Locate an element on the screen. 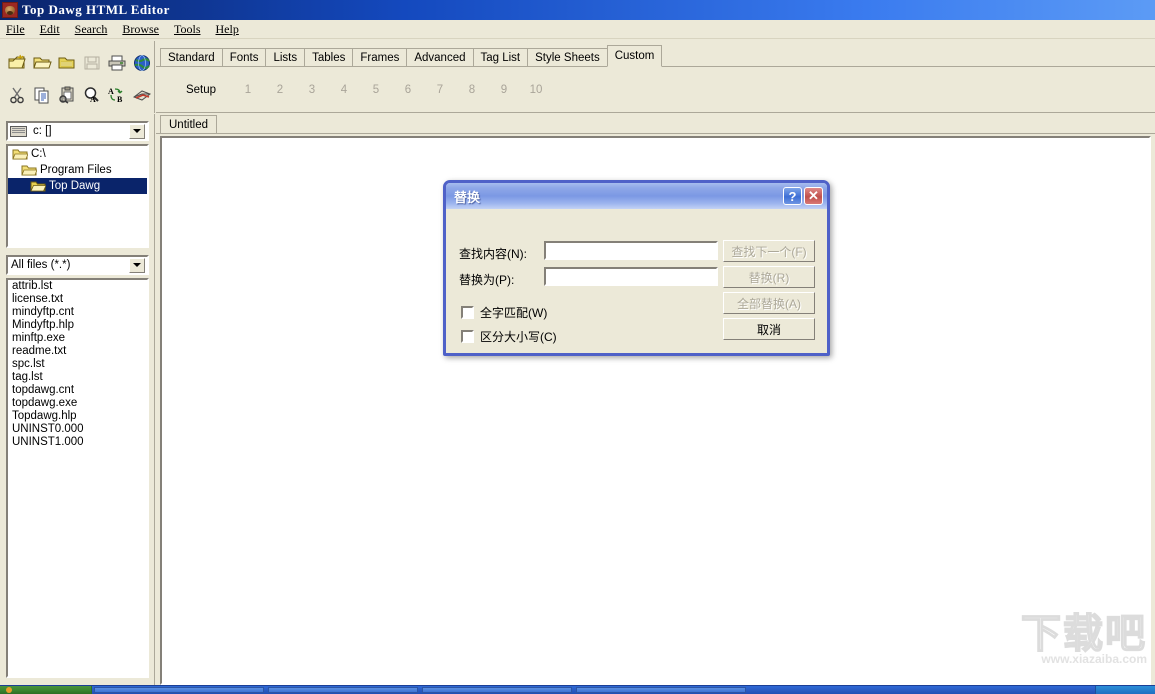 Image resolution: width=1155 pixels, height=694 pixels. tree-item-program-files: Program Files is located at coordinates (77, 170).